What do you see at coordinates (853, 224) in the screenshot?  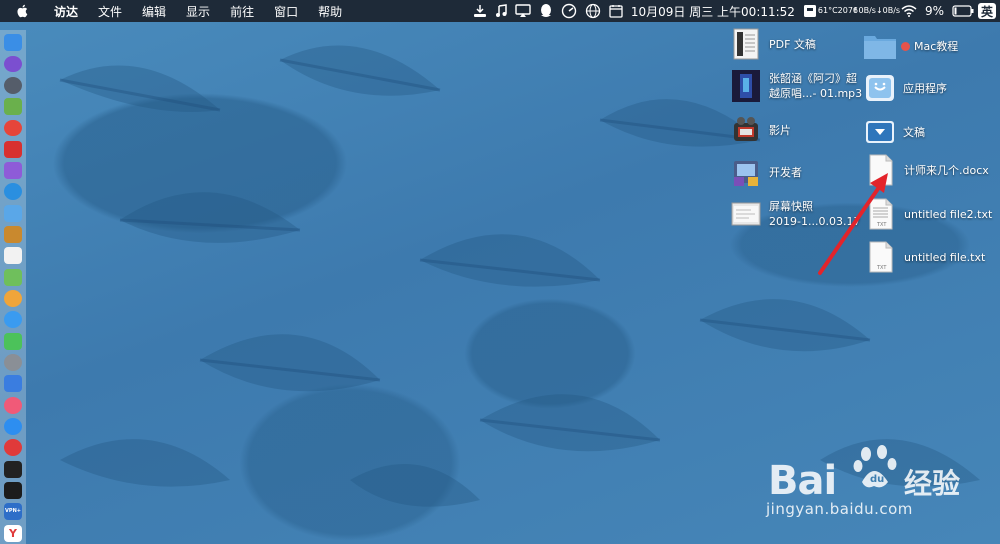 I see `red-annotation-arrow` at bounding box center [853, 224].